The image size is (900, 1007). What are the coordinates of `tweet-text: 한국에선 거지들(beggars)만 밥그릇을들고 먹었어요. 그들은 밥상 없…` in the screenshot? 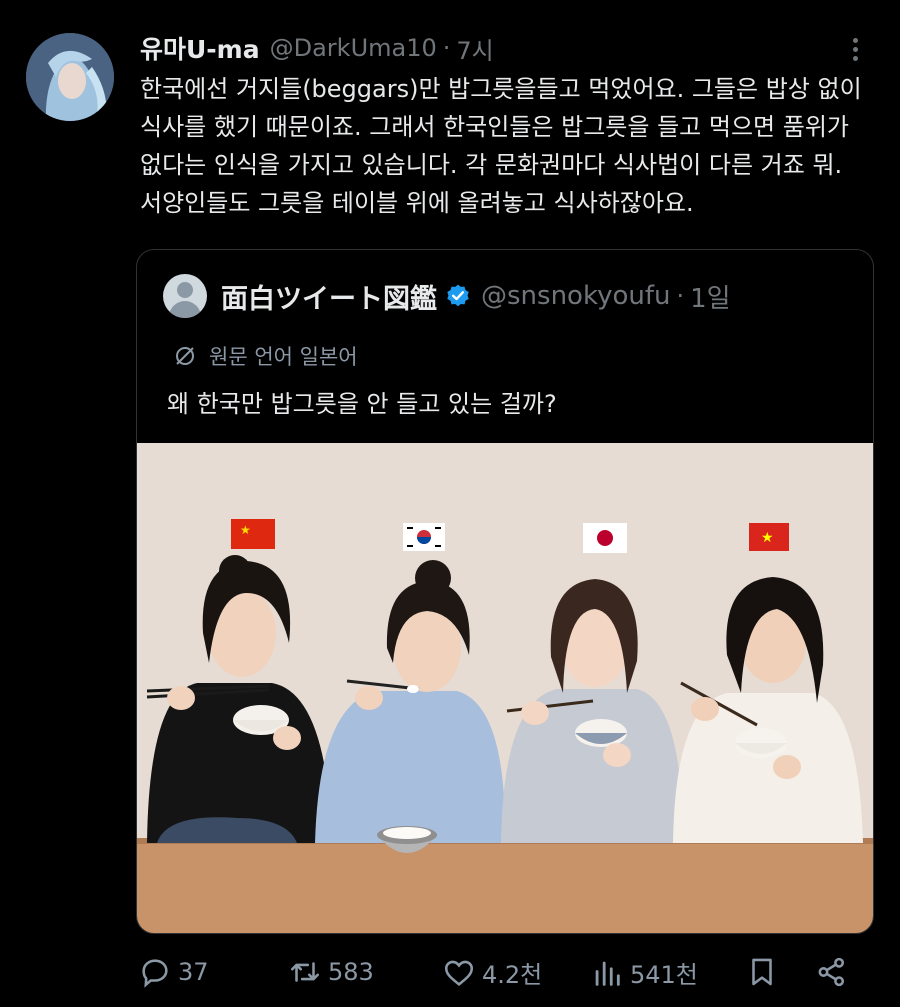 It's located at (510, 146).